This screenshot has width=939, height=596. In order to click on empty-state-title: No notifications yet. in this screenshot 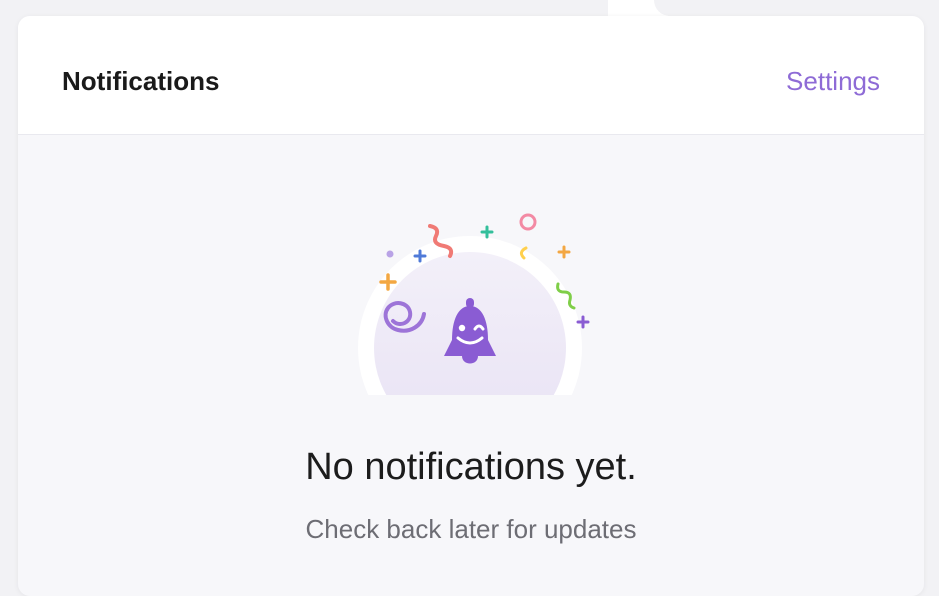, I will do `click(471, 467)`.